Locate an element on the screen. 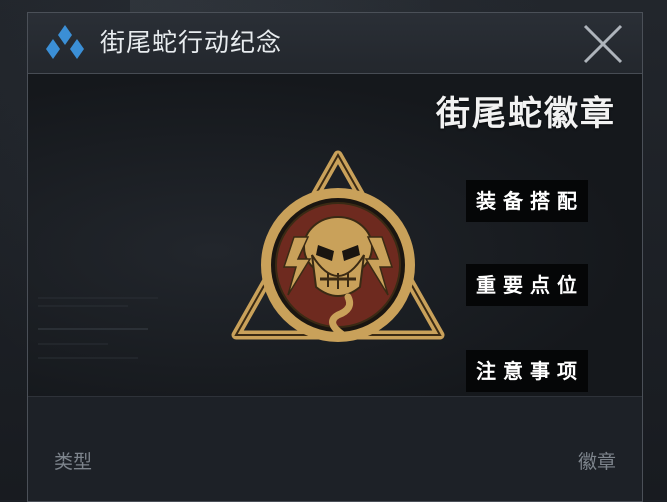  window-title: 街尾蛇行动纪念 is located at coordinates (191, 42).